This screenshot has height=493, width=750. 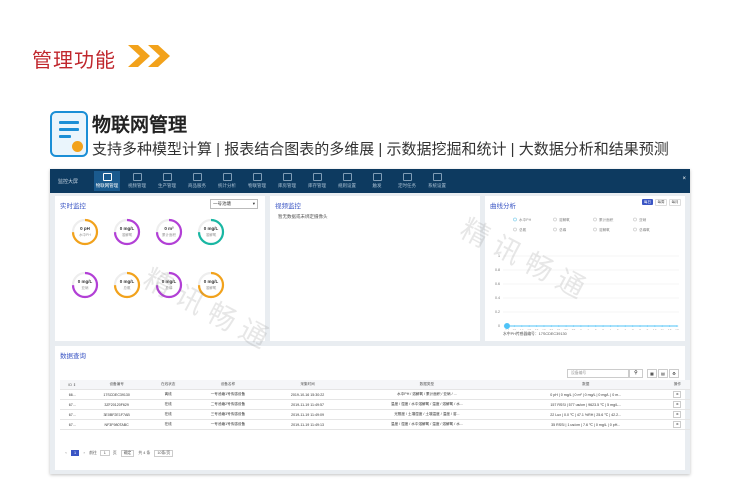 I want to click on legend-label: 总氨, so click(x=523, y=229).